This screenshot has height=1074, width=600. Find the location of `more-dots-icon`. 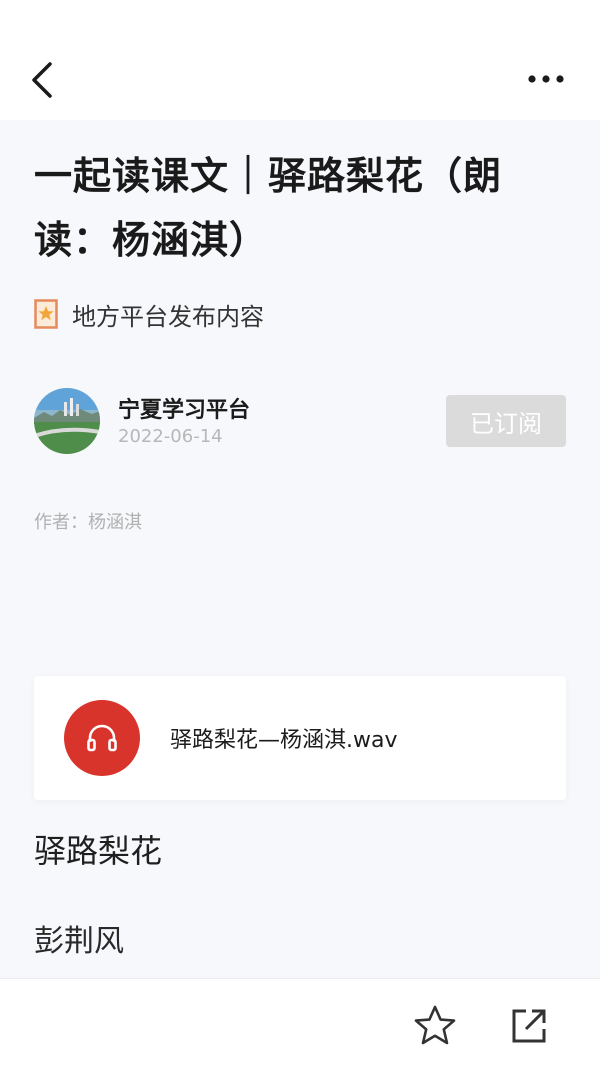

more-dots-icon is located at coordinates (546, 79).